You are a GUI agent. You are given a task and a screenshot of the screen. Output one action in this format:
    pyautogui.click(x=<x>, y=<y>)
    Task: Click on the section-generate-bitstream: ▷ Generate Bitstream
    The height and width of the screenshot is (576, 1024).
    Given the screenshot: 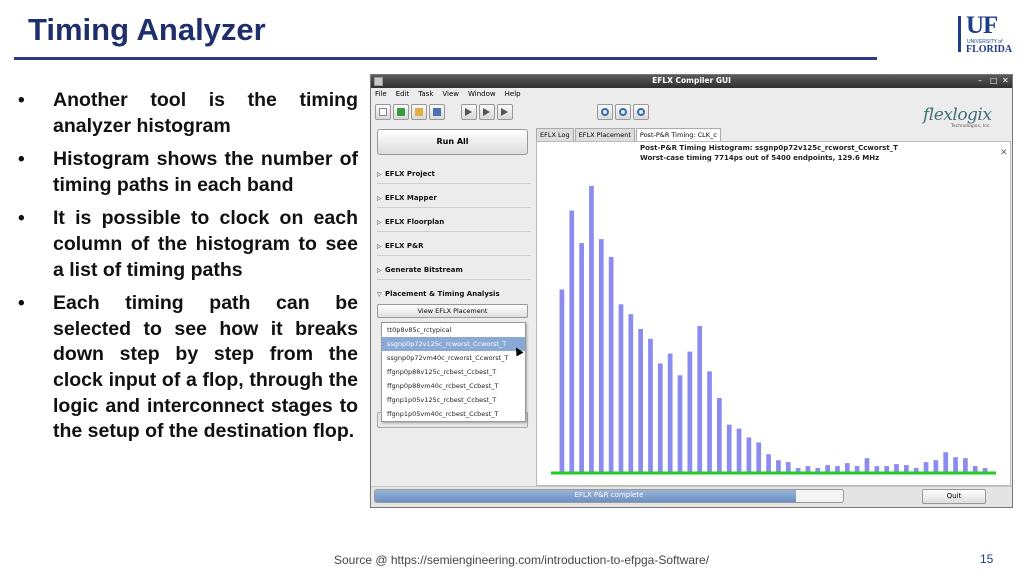 What is the action you would take?
    pyautogui.click(x=454, y=273)
    